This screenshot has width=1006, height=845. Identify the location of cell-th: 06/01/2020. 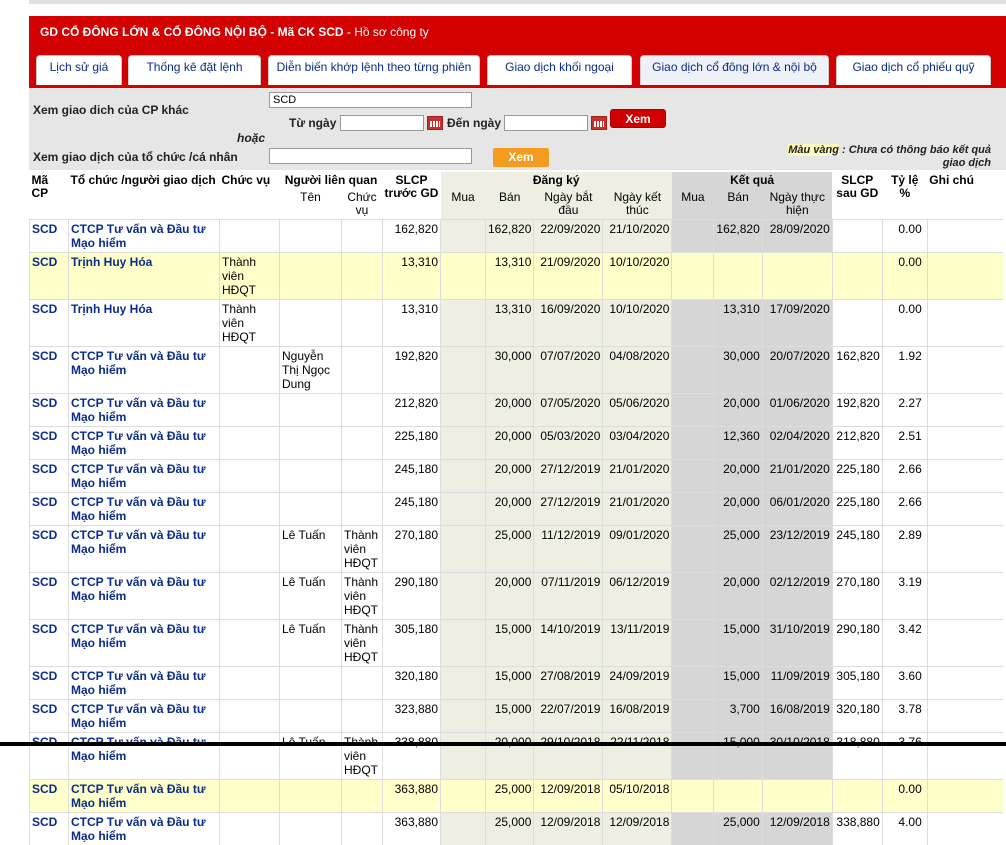
(797, 509).